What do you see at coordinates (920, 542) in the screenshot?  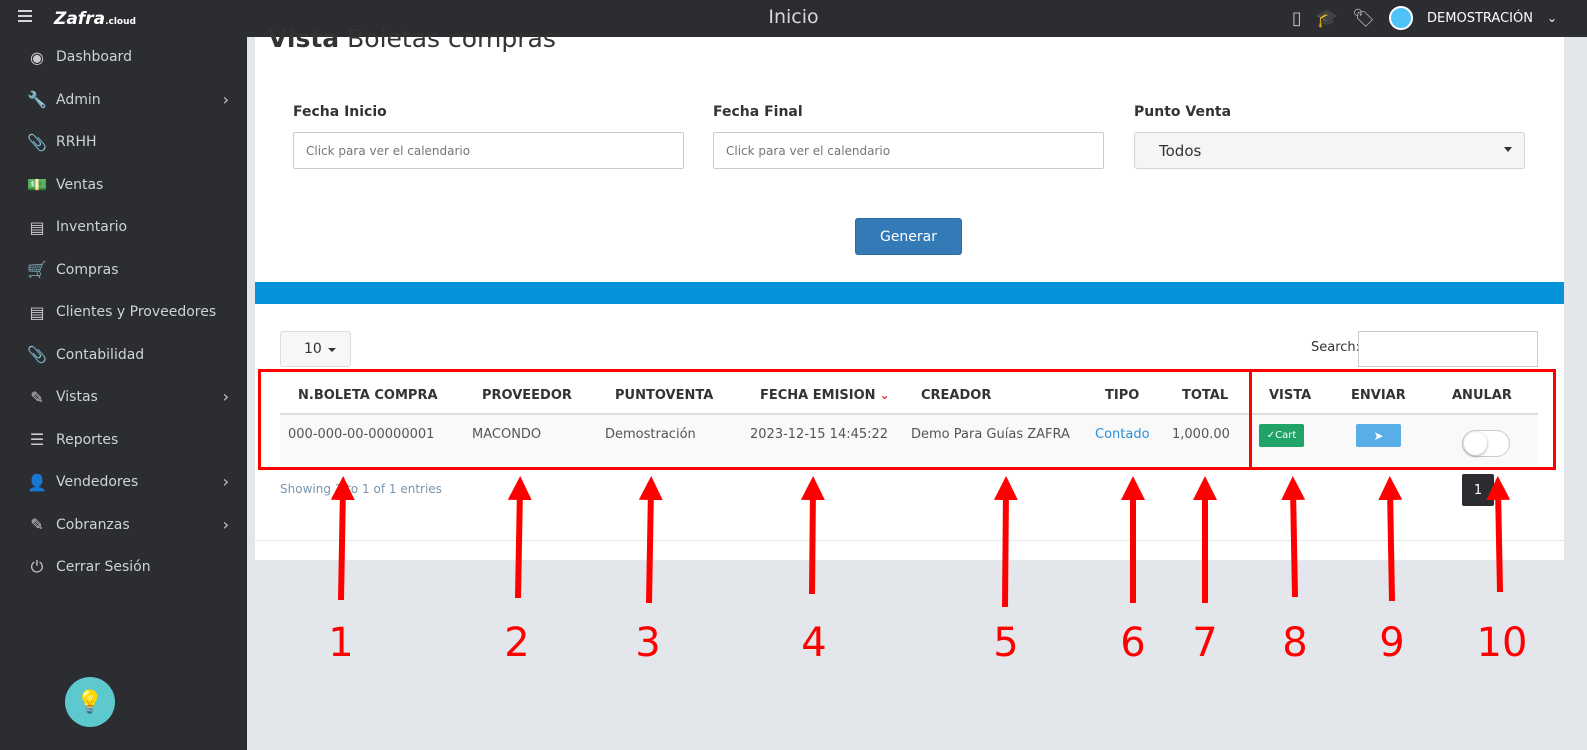 I see `annotation-arrows` at bounding box center [920, 542].